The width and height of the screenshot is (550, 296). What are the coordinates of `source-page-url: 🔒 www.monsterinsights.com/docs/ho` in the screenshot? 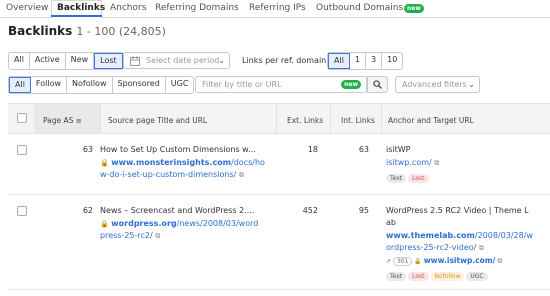 It's located at (182, 162).